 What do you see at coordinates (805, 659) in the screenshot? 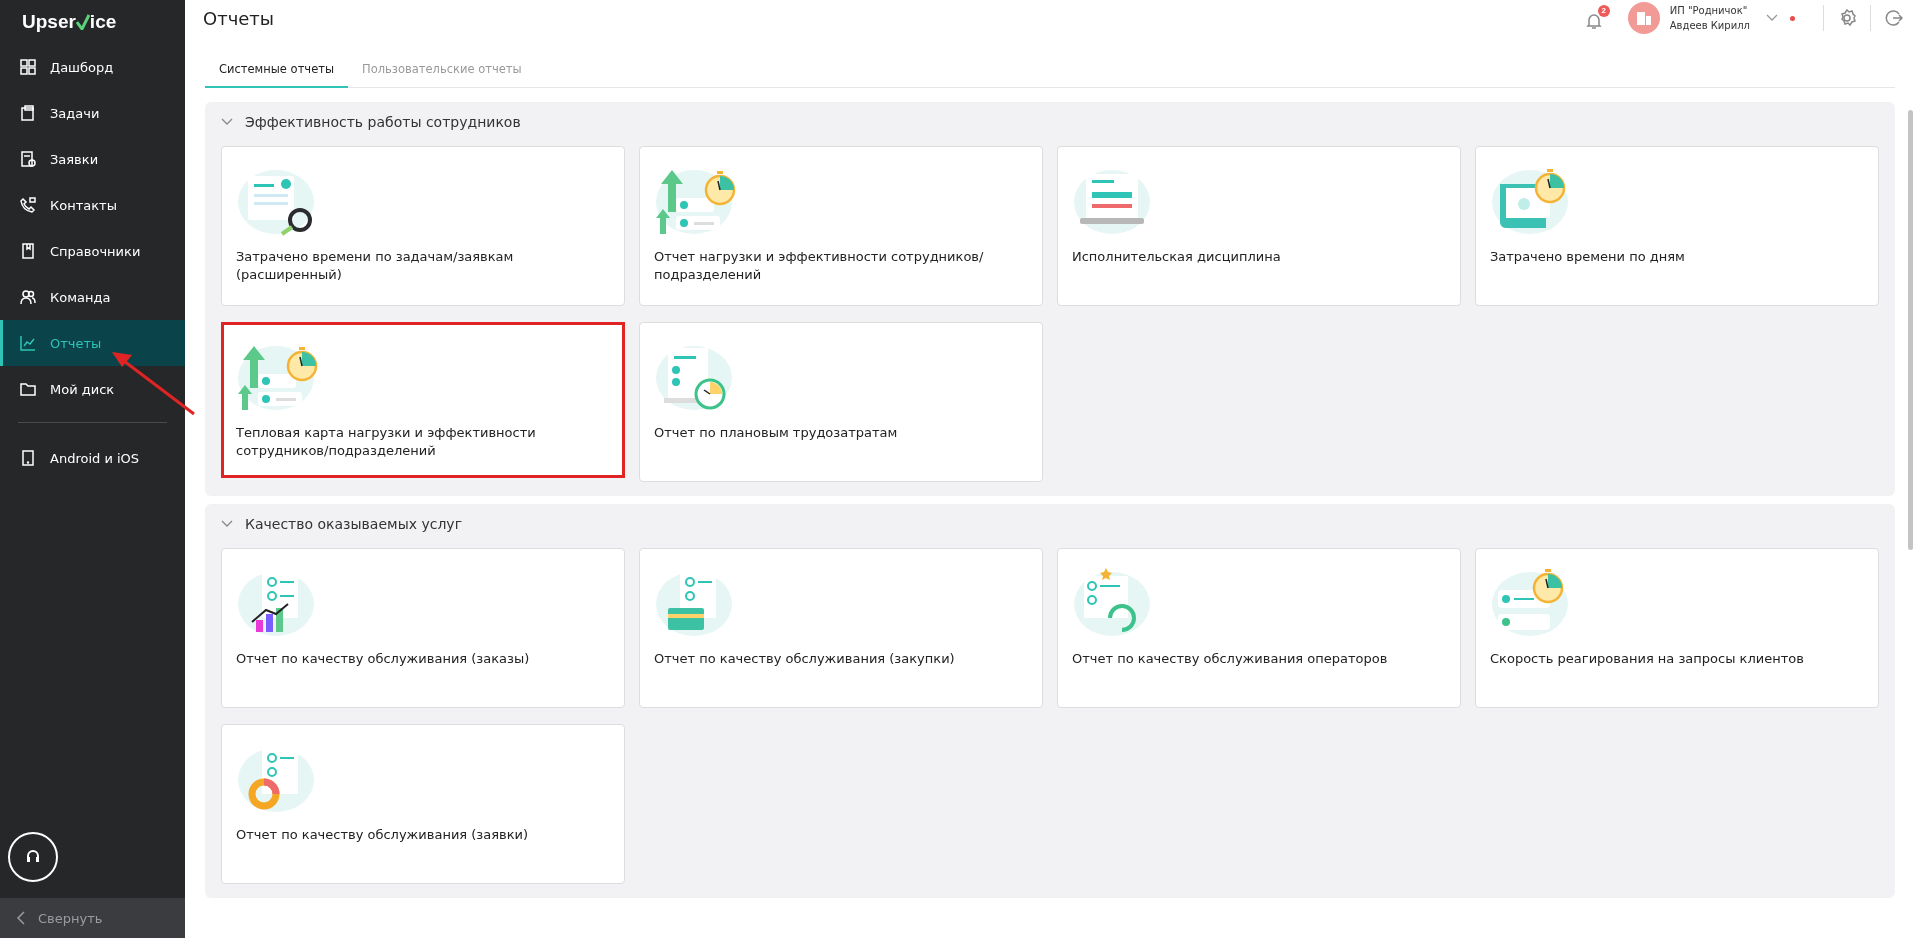
I see `report-title: Отчет по качеству обслуживания (закупки)` at bounding box center [805, 659].